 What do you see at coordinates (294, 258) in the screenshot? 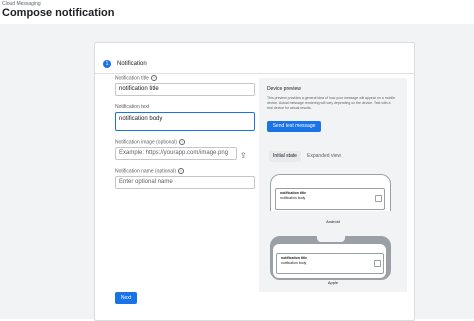
I see `apple-notification-title: notification title` at bounding box center [294, 258].